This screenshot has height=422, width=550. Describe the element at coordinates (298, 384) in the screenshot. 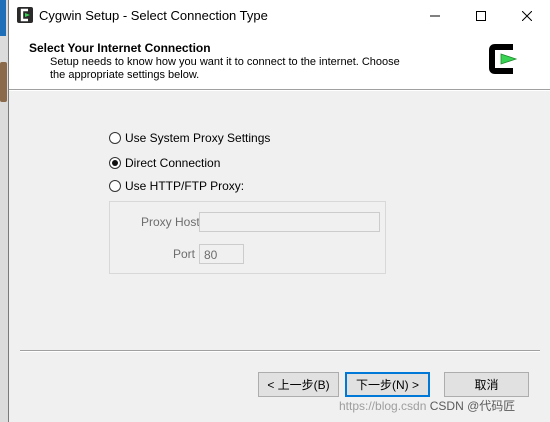

I see `back-button: < 上一步(B)` at that location.